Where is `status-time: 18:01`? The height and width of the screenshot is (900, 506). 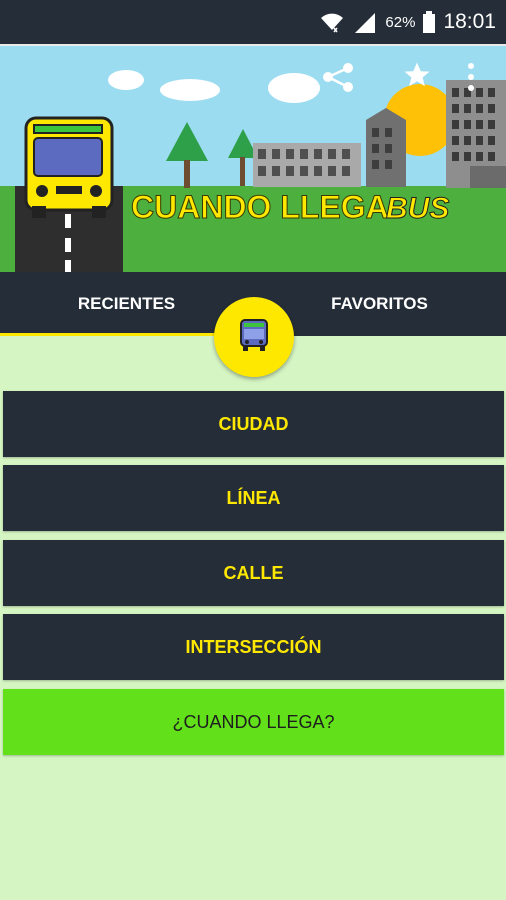 status-time: 18:01 is located at coordinates (469, 21).